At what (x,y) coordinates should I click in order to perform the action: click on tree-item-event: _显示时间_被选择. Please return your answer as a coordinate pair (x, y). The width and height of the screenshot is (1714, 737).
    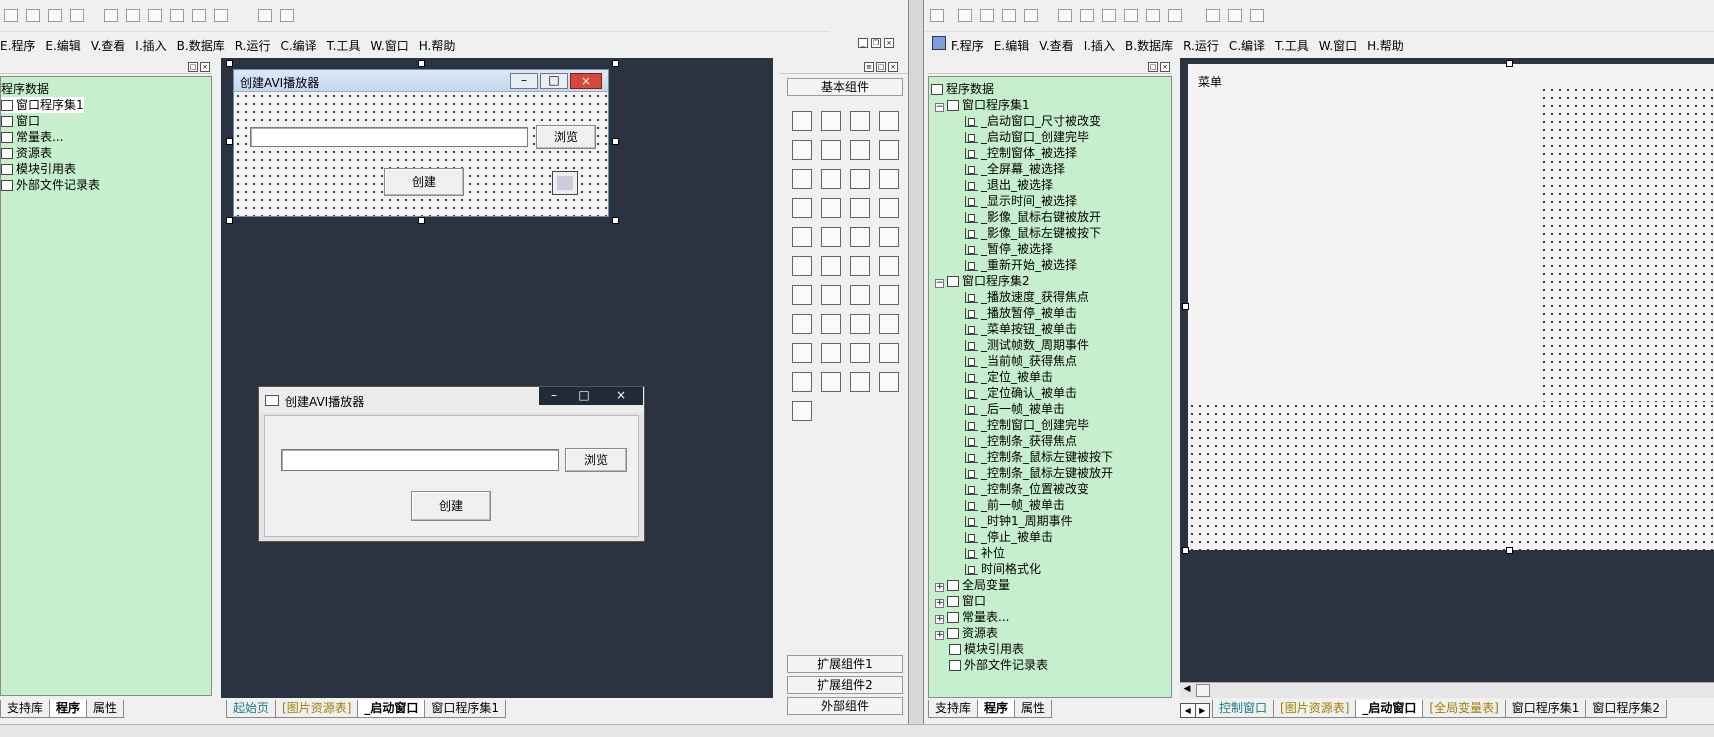
    Looking at the image, I should click on (1021, 201).